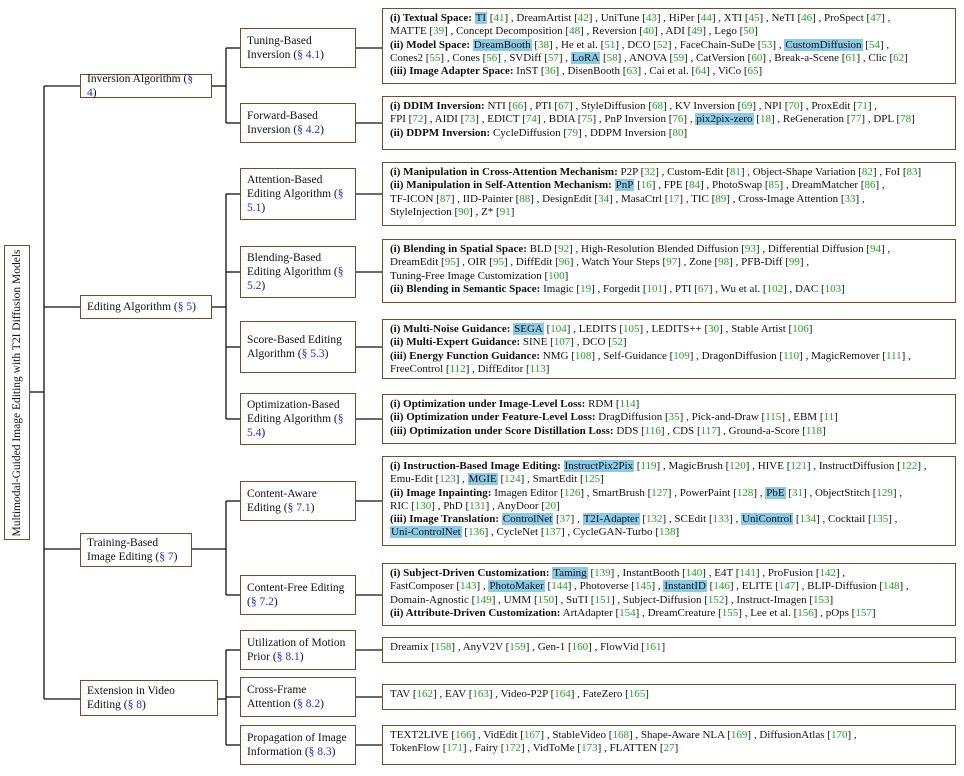 Image resolution: width=964 pixels, height=776 pixels. Describe the element at coordinates (586, 119) in the screenshot. I see `citation-link: 75` at that location.